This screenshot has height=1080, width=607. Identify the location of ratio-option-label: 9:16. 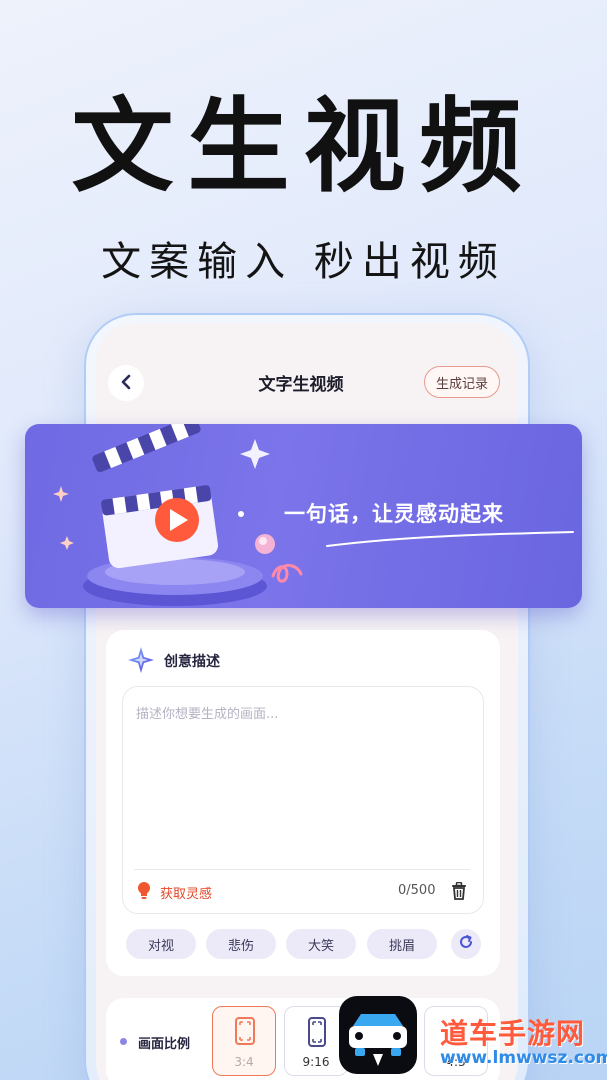
(316, 1062).